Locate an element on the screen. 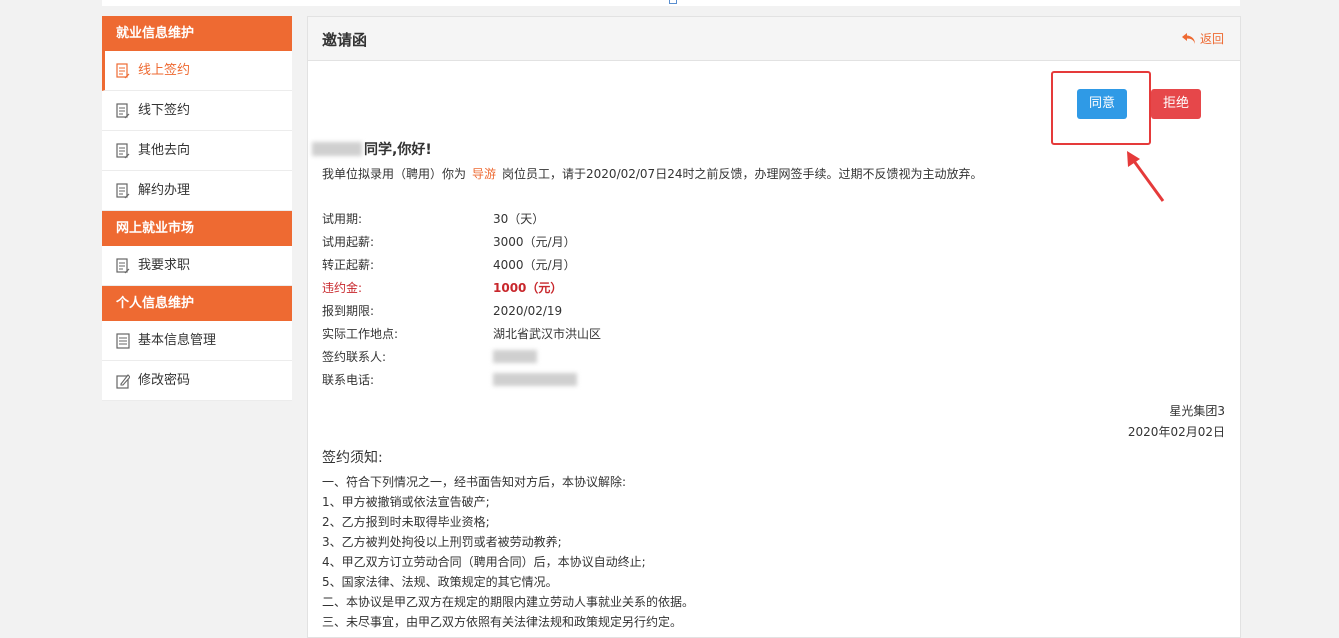 The image size is (1339, 638). sidebar-section-job-market: 网上就业市场 is located at coordinates (197, 228).